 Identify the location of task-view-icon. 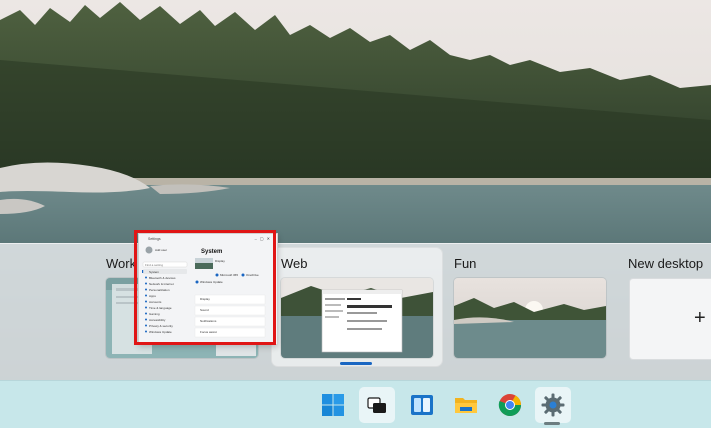
(376, 405).